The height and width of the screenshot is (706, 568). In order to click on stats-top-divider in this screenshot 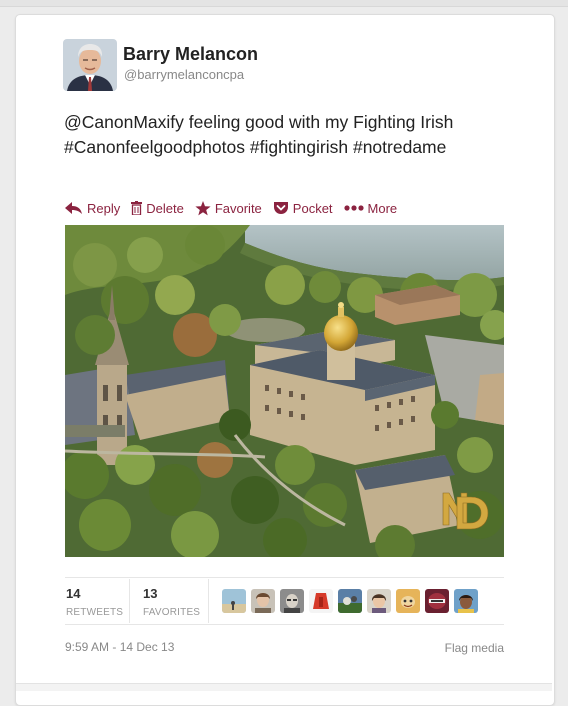, I will do `click(284, 577)`.